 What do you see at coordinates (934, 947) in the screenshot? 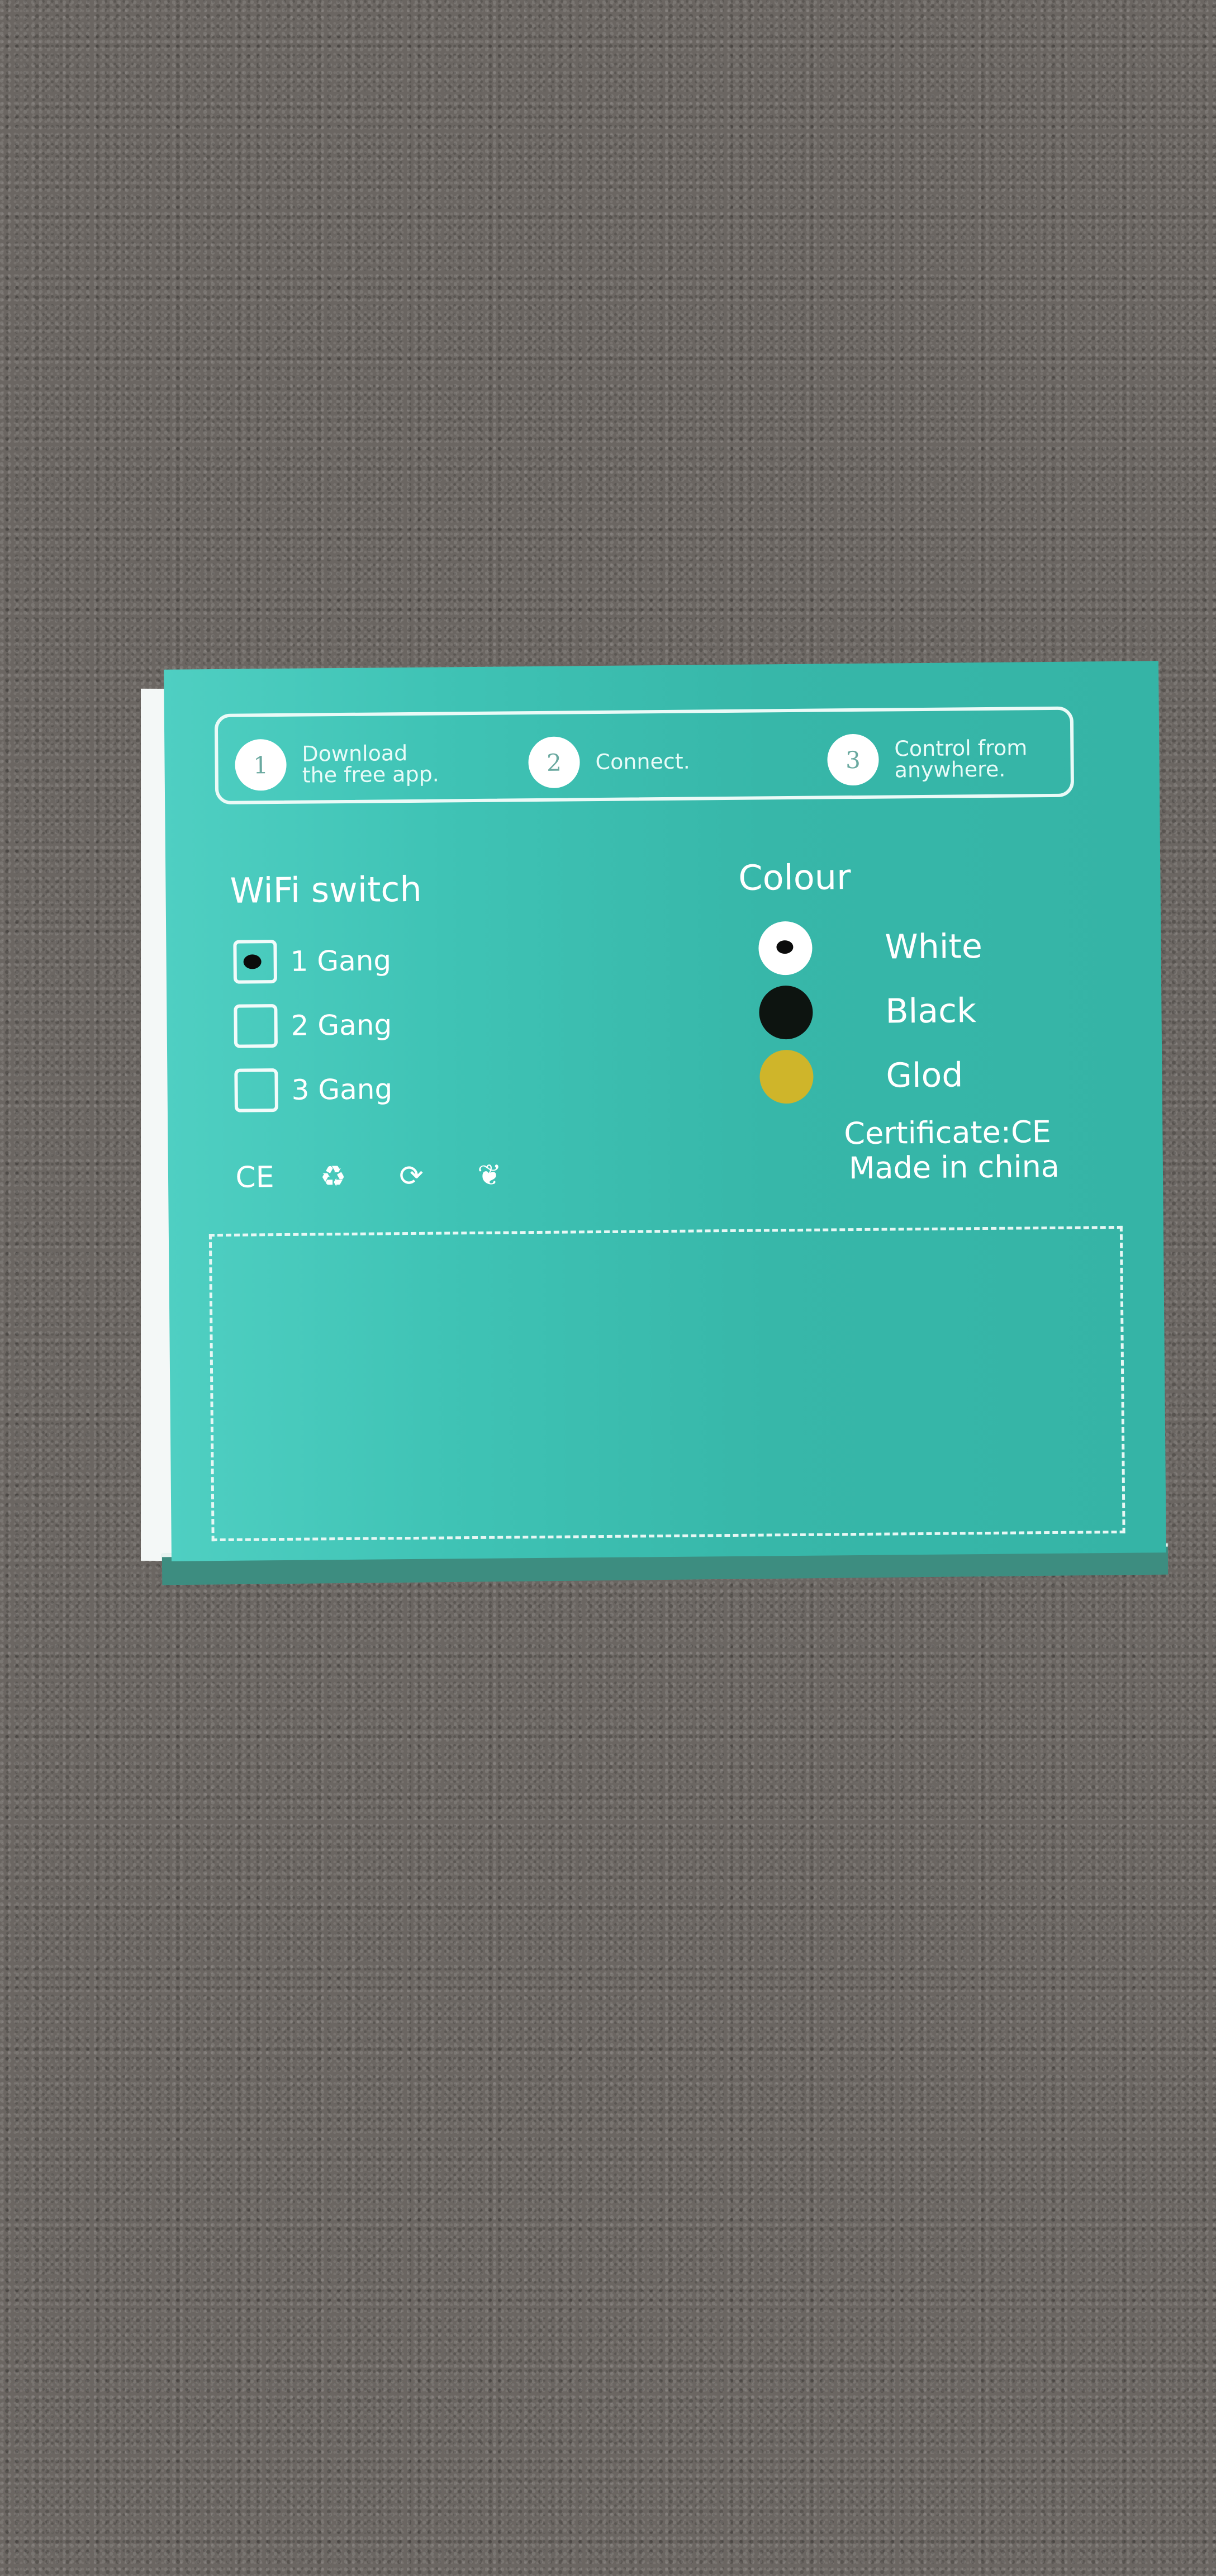
I see `colour-label: White` at bounding box center [934, 947].